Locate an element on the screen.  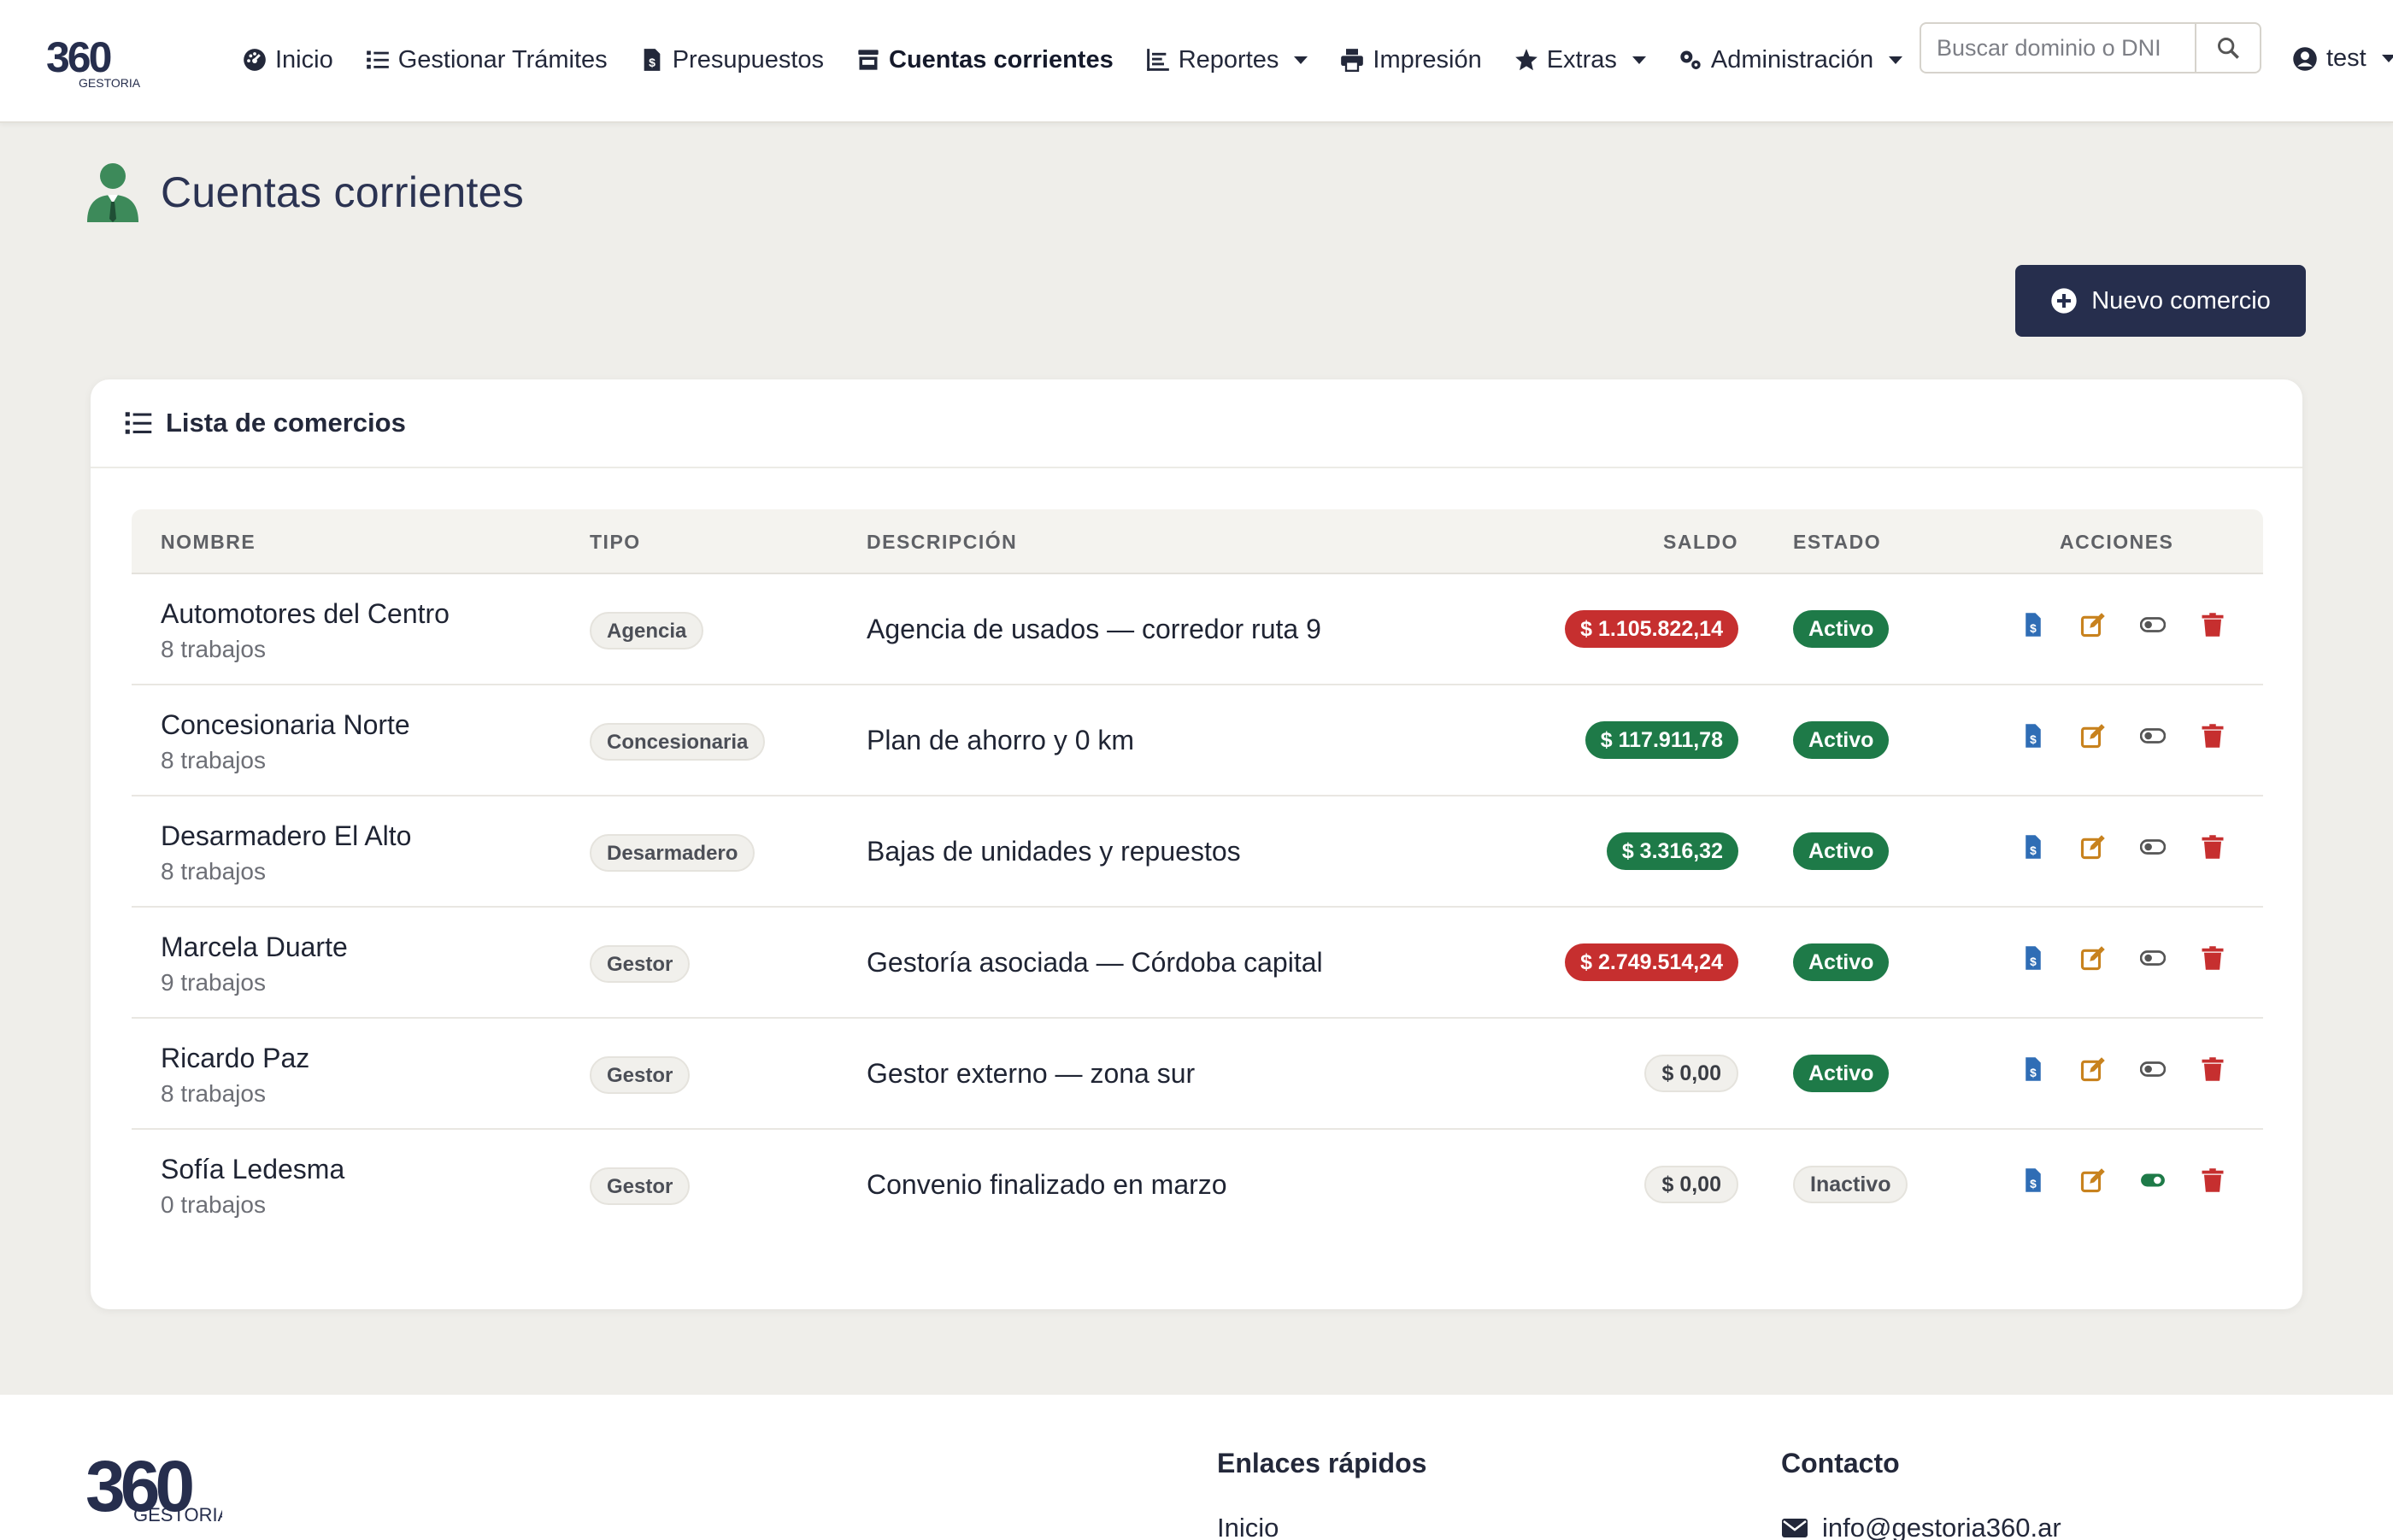
footer-email: info@gestoria360.ar is located at coordinates (1942, 1526).